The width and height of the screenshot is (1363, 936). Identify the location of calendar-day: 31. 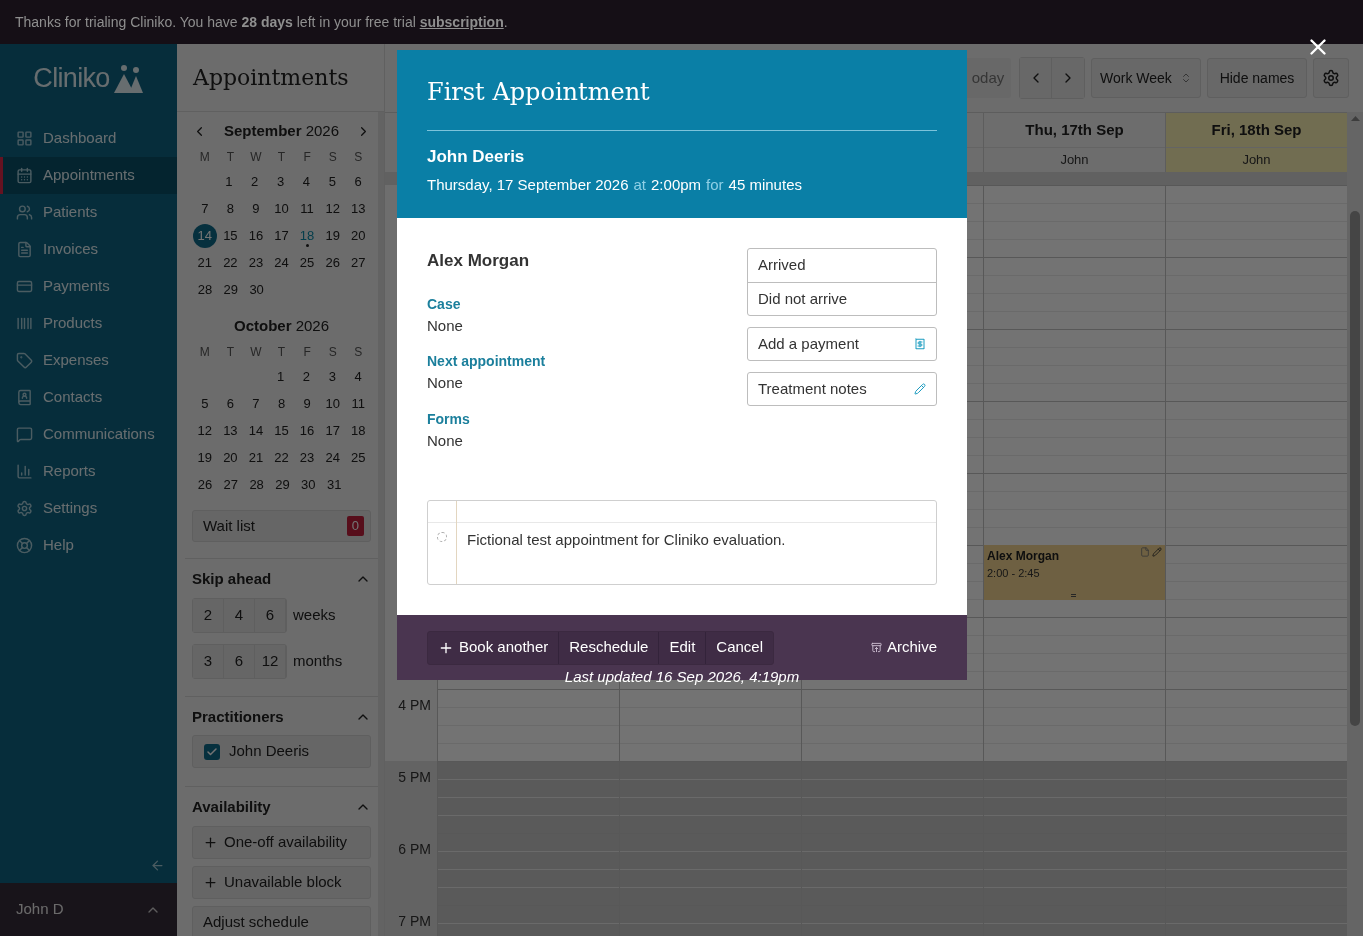
(334, 484).